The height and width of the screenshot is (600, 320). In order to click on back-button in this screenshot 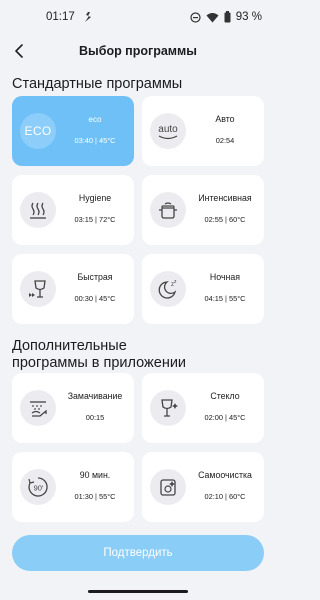, I will do `click(19, 51)`.